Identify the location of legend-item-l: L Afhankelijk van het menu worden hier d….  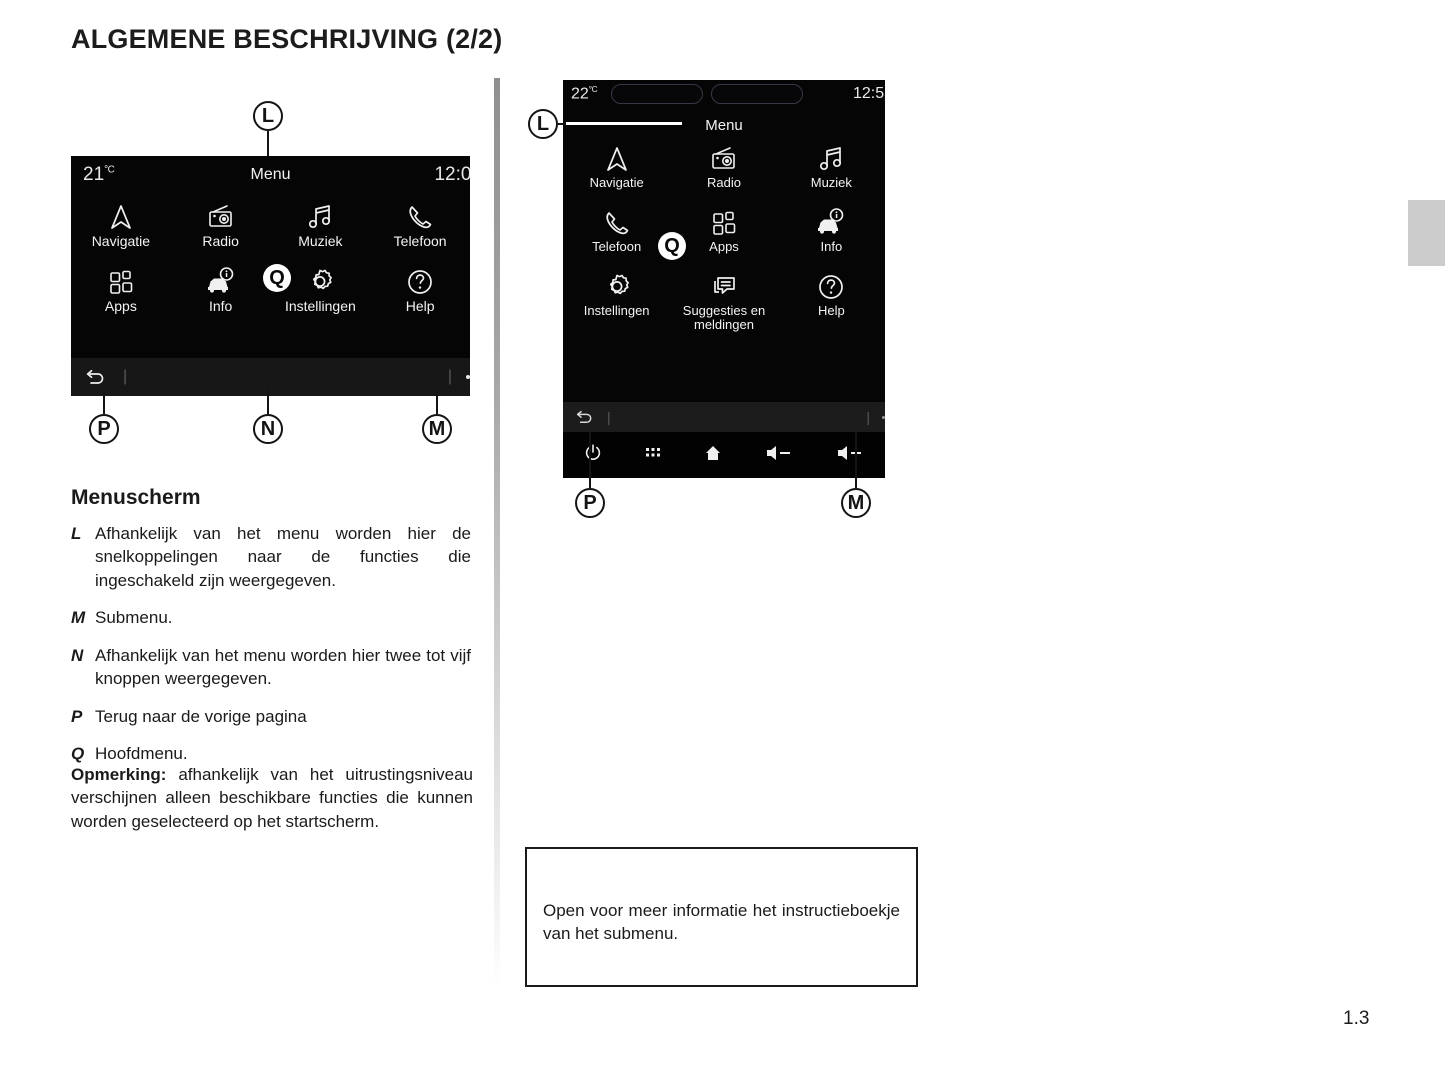
(271, 557).